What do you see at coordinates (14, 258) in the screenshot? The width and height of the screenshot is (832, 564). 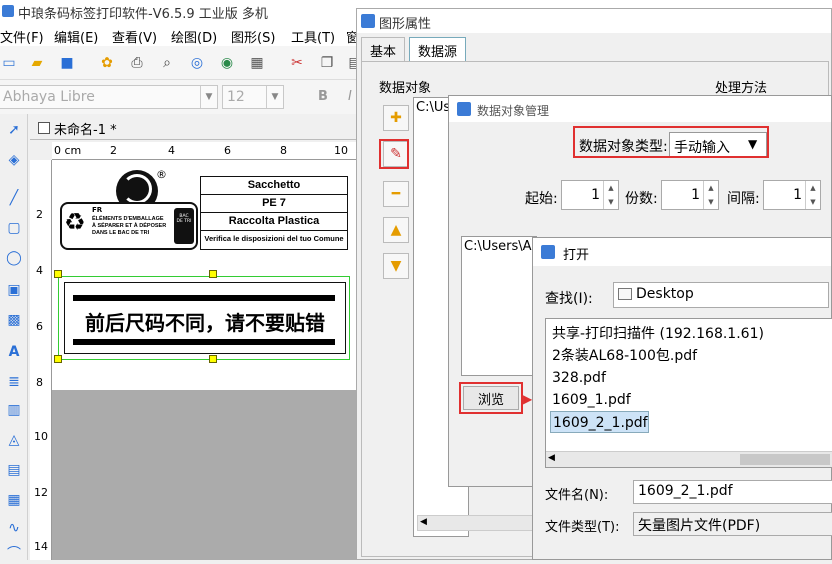 I see `ellipse-icon: ◯` at bounding box center [14, 258].